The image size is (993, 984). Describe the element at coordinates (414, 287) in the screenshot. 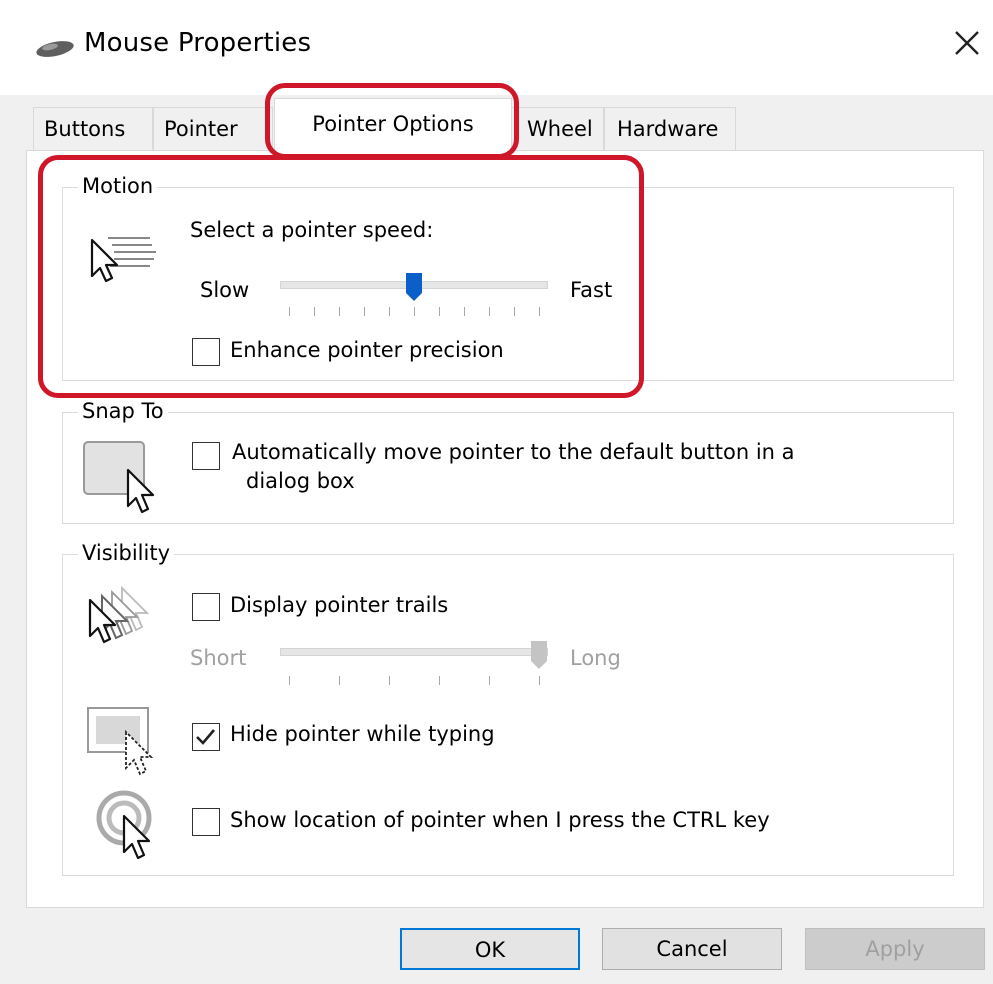

I see `pointer-speed-slider-thumb` at that location.